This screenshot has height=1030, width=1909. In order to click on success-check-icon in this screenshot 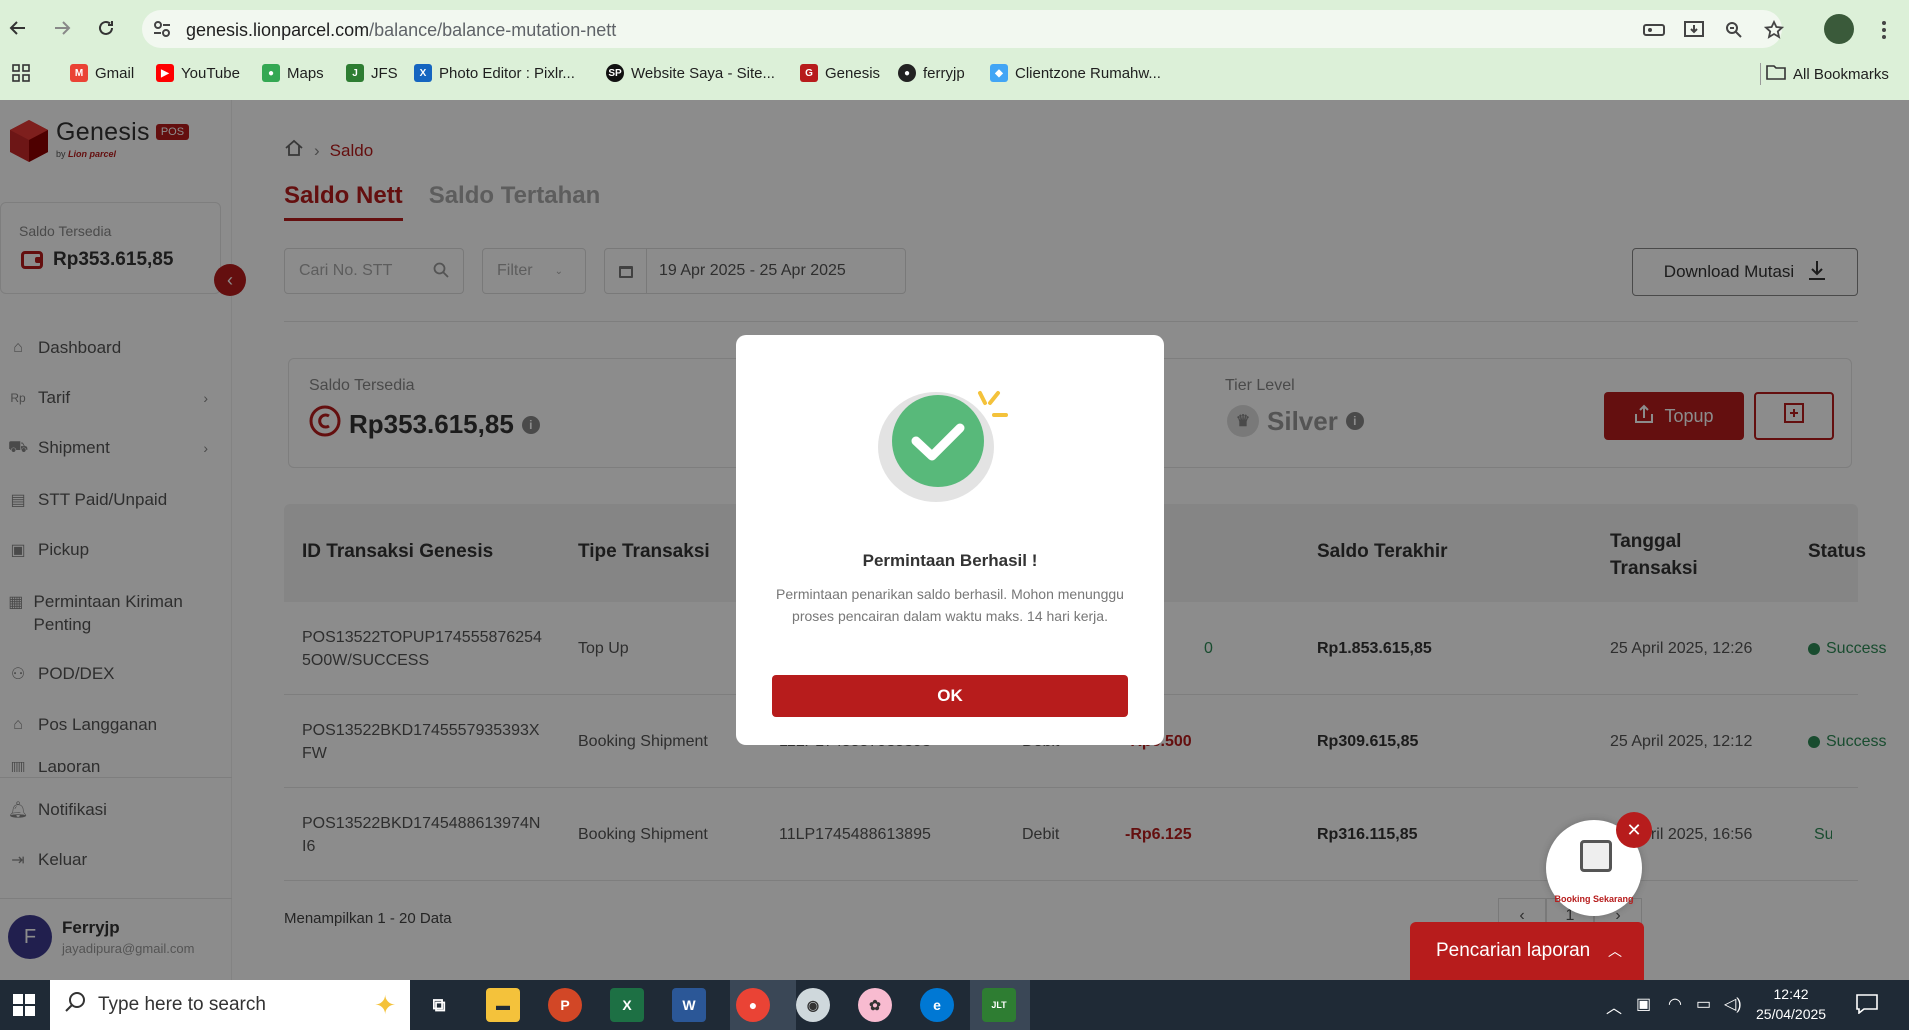, I will do `click(946, 440)`.